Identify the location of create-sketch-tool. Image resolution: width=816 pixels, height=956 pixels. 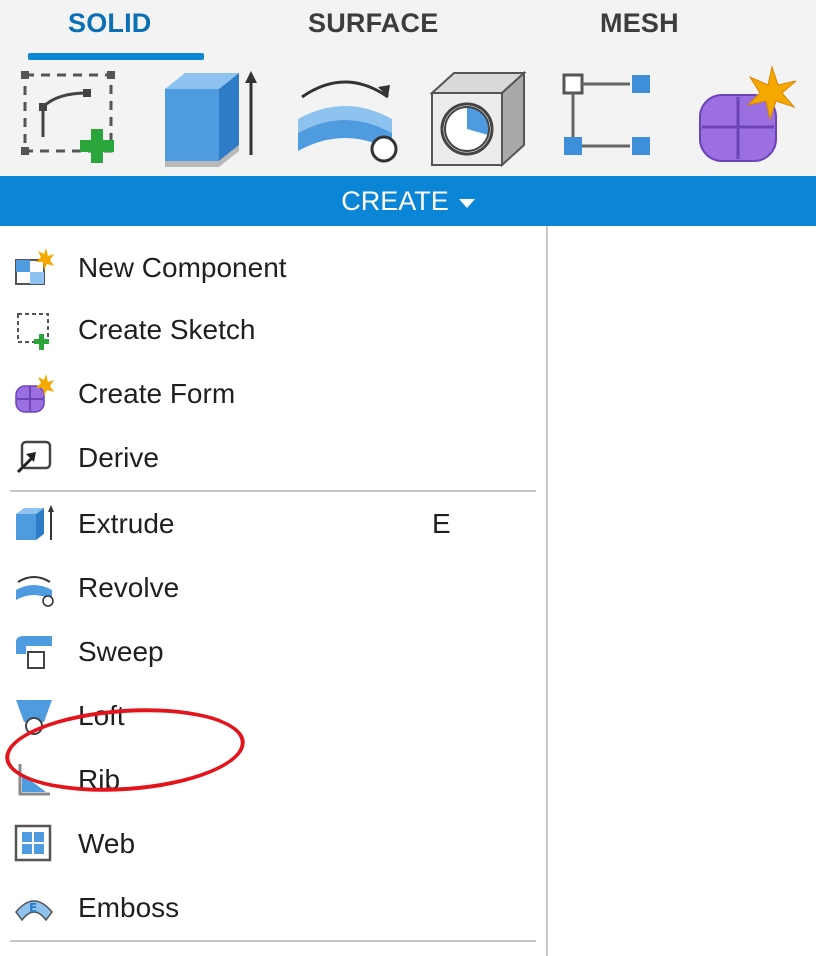
(72, 117).